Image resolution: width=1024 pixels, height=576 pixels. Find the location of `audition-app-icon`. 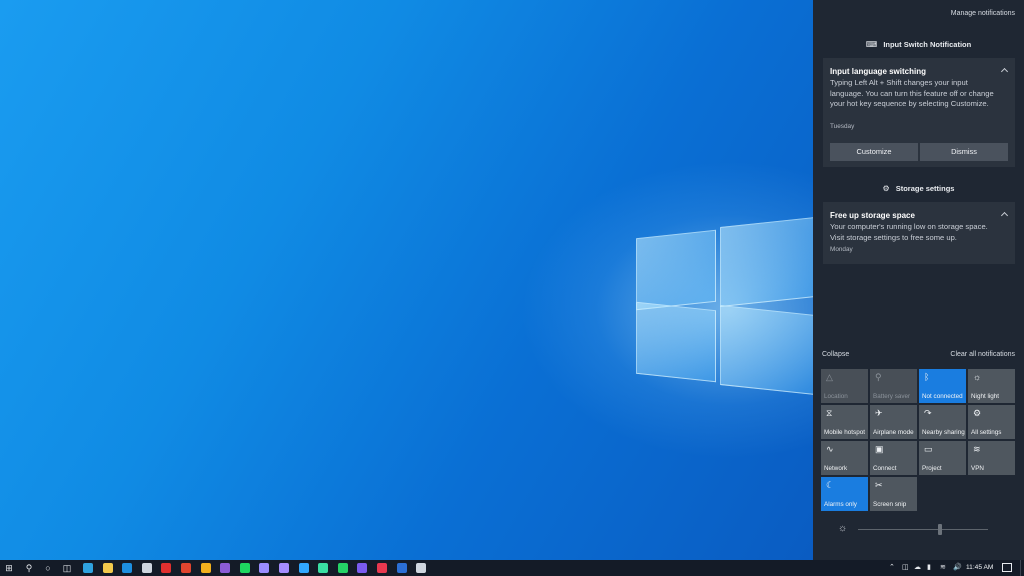

audition-app-icon is located at coordinates (323, 568).